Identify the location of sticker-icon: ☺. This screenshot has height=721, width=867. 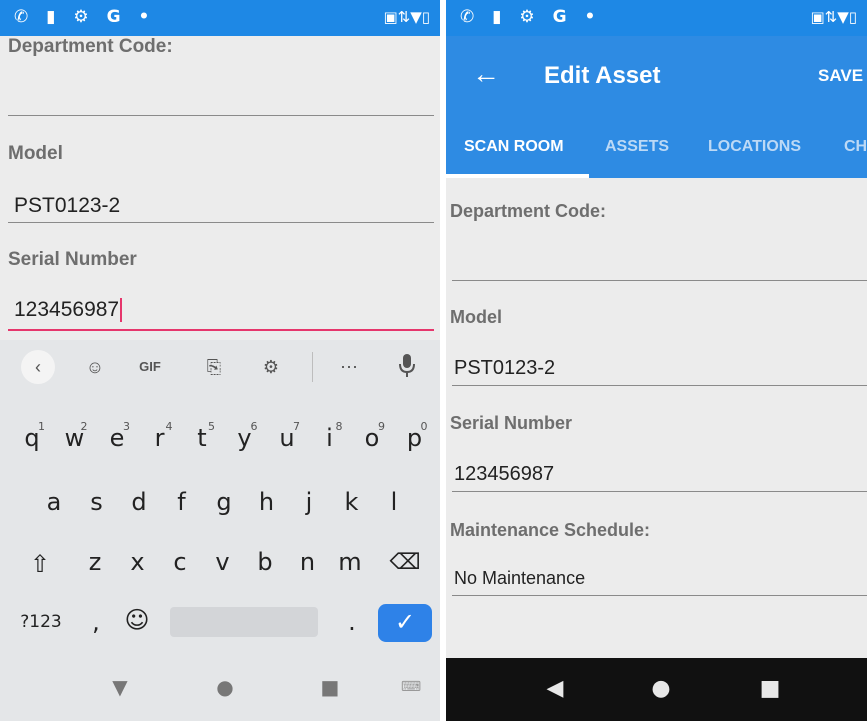
(95, 367).